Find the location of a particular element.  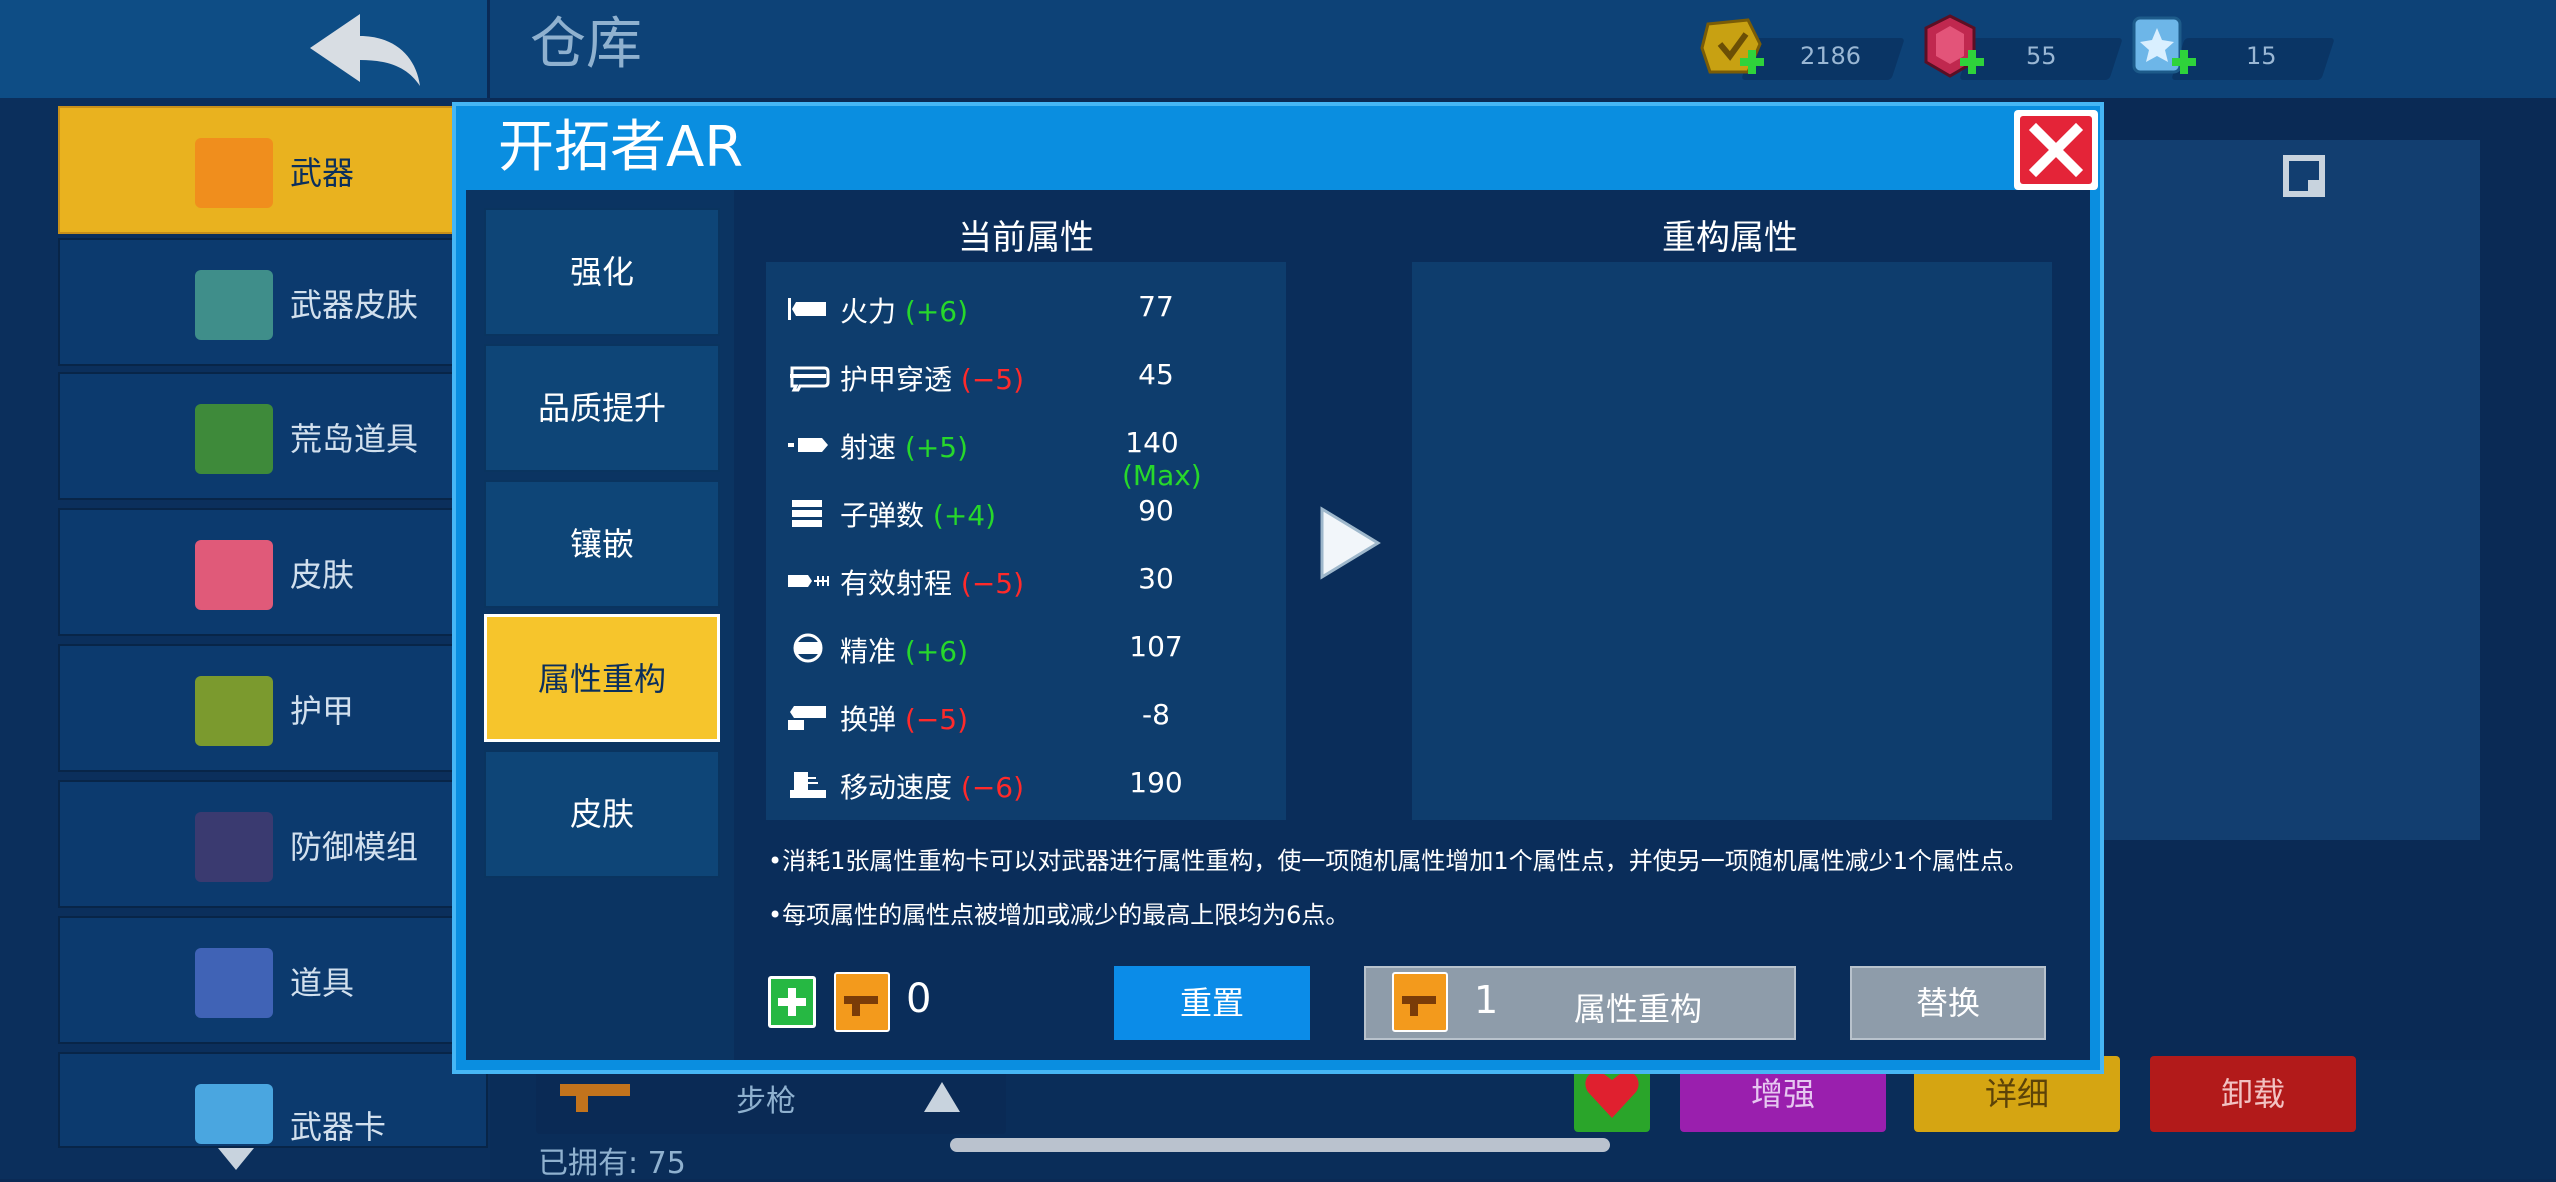

stat-delta: (−6) is located at coordinates (992, 787).